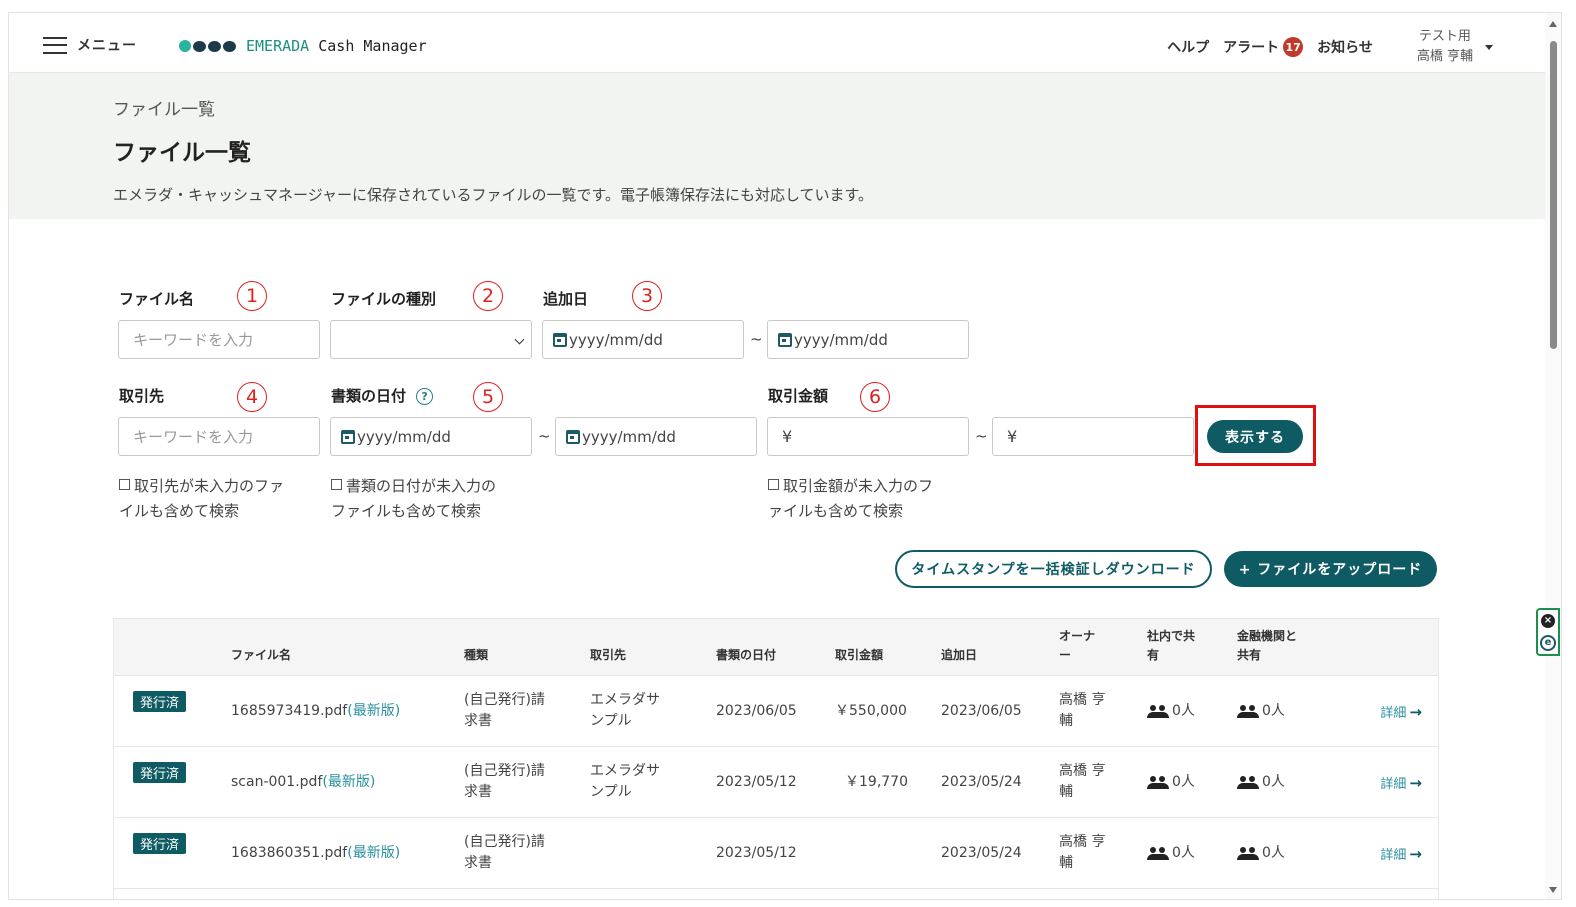 The width and height of the screenshot is (1576, 907). What do you see at coordinates (315, 853) in the screenshot?
I see `file-name-cell: 1683860351.pdf(最新版)` at bounding box center [315, 853].